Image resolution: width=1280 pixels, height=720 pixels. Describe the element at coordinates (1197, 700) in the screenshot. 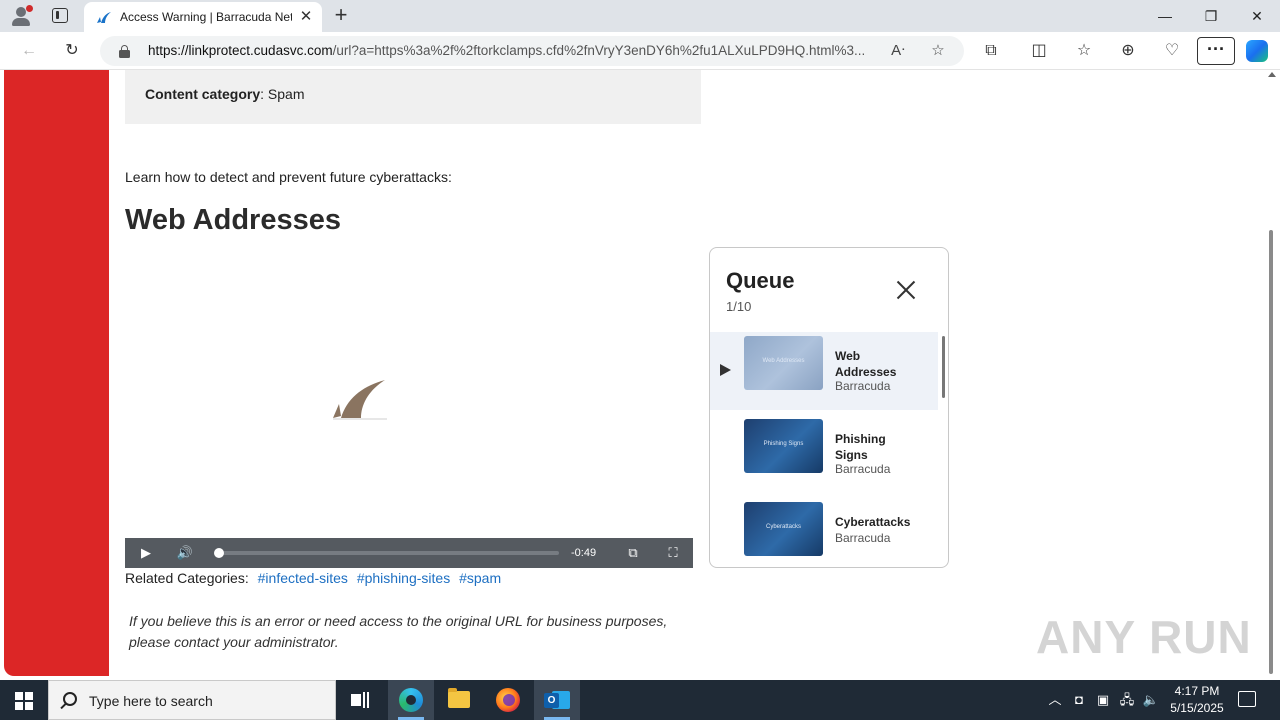

I see `system-clock: 4:17 PM 5/15/2025` at that location.